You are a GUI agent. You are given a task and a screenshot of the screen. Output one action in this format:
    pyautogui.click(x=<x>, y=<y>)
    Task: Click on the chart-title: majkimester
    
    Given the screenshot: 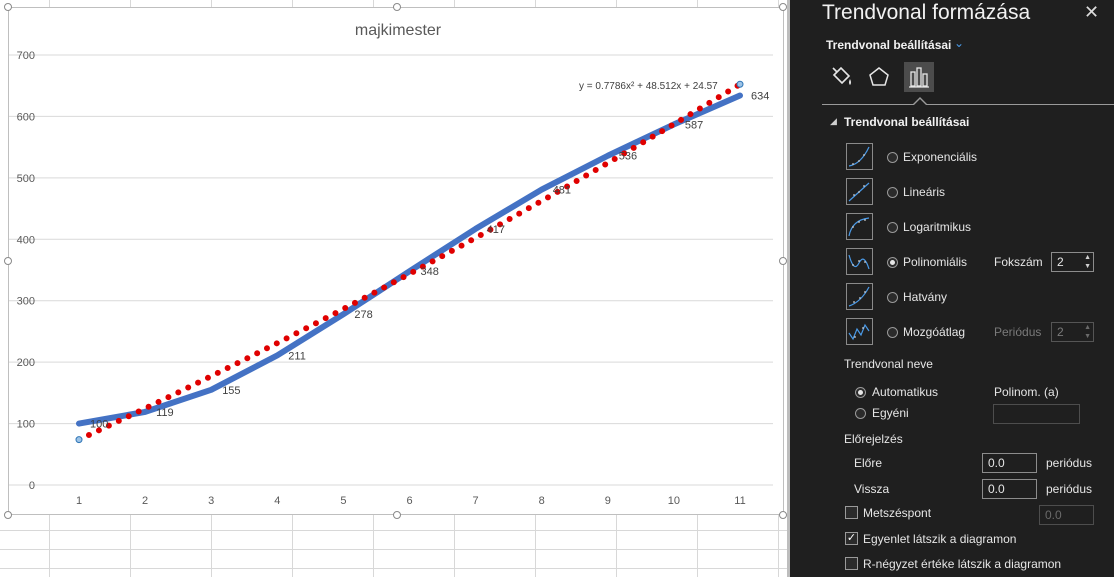 What is the action you would take?
    pyautogui.click(x=398, y=30)
    